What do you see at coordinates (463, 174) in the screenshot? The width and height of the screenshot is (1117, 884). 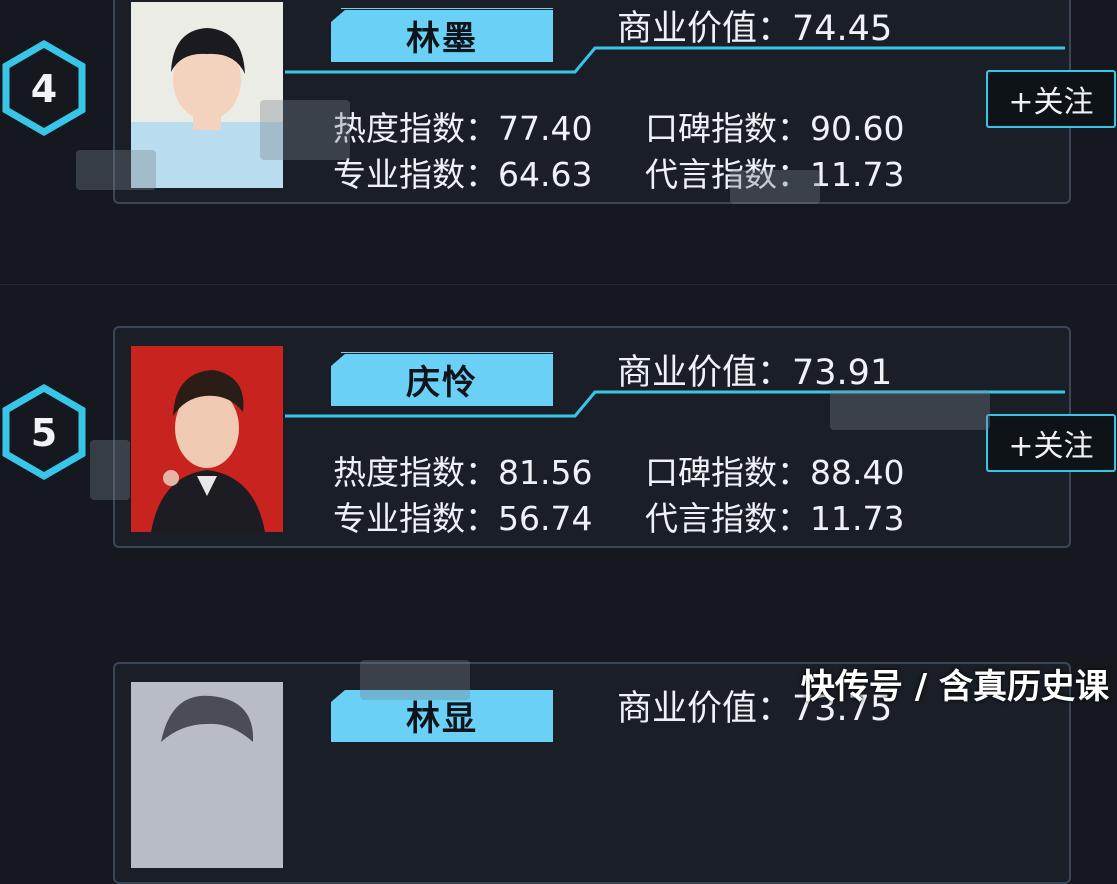 I see `professional-index: 专业指数：64.63` at bounding box center [463, 174].